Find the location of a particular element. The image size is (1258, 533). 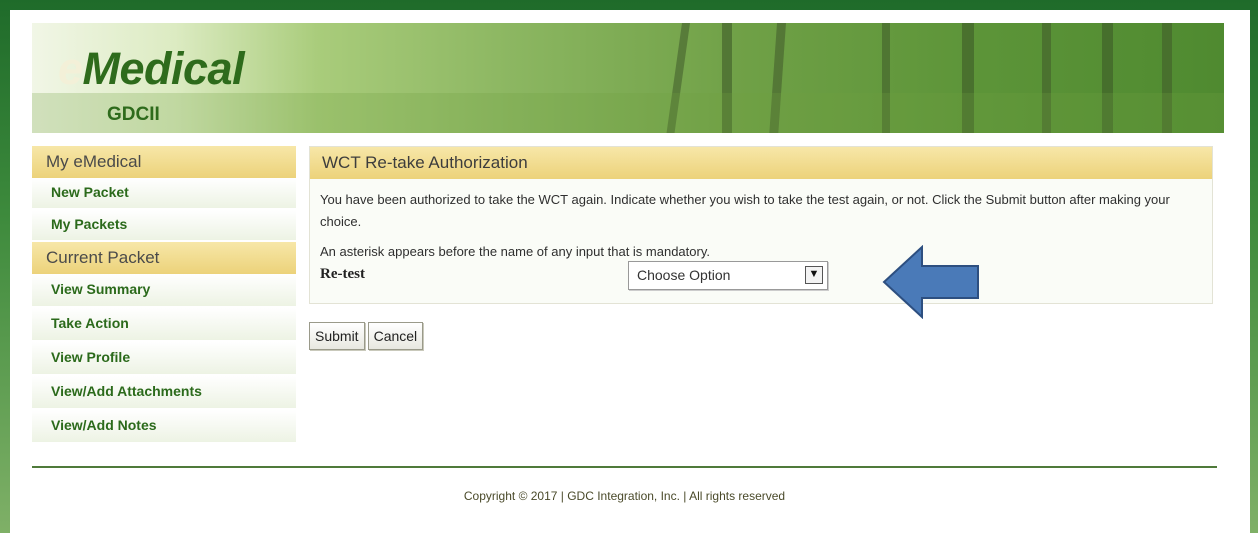

logo-e: e is located at coordinates (70, 68).